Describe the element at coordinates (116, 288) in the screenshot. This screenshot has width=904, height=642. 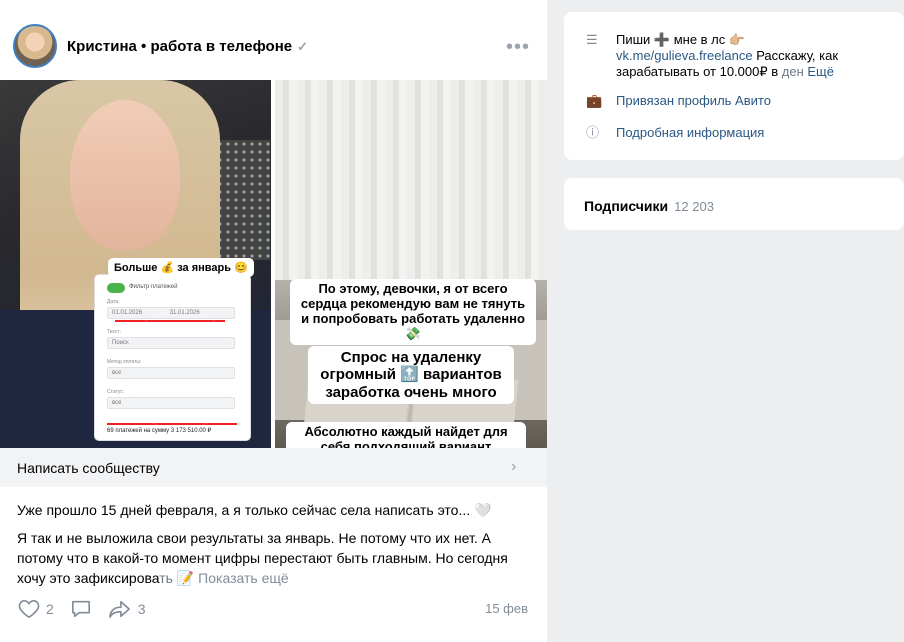
I see `filter-toggle` at that location.